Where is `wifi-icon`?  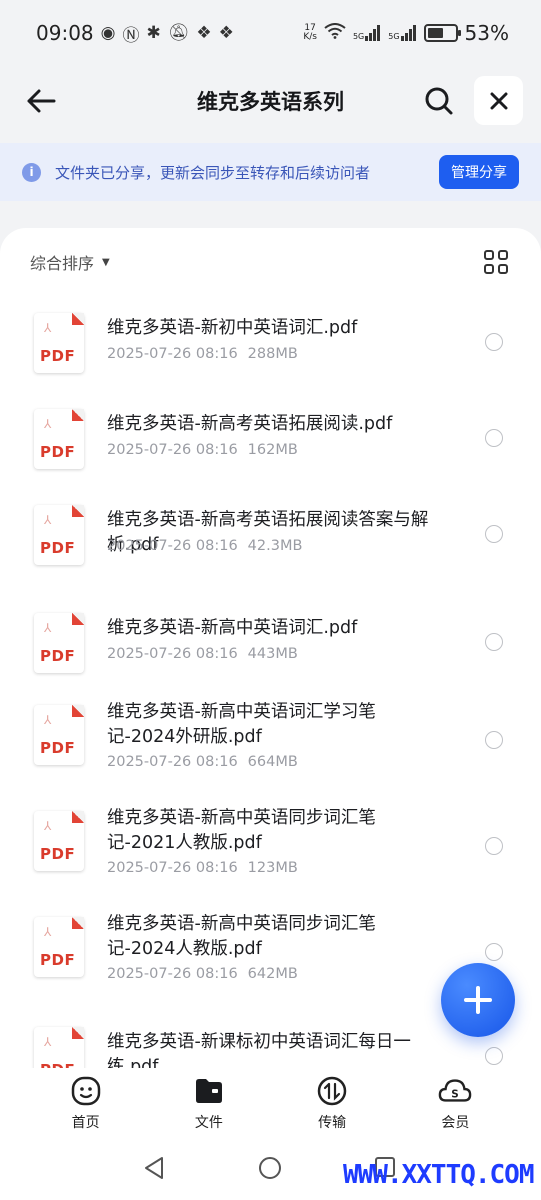 wifi-icon is located at coordinates (335, 33).